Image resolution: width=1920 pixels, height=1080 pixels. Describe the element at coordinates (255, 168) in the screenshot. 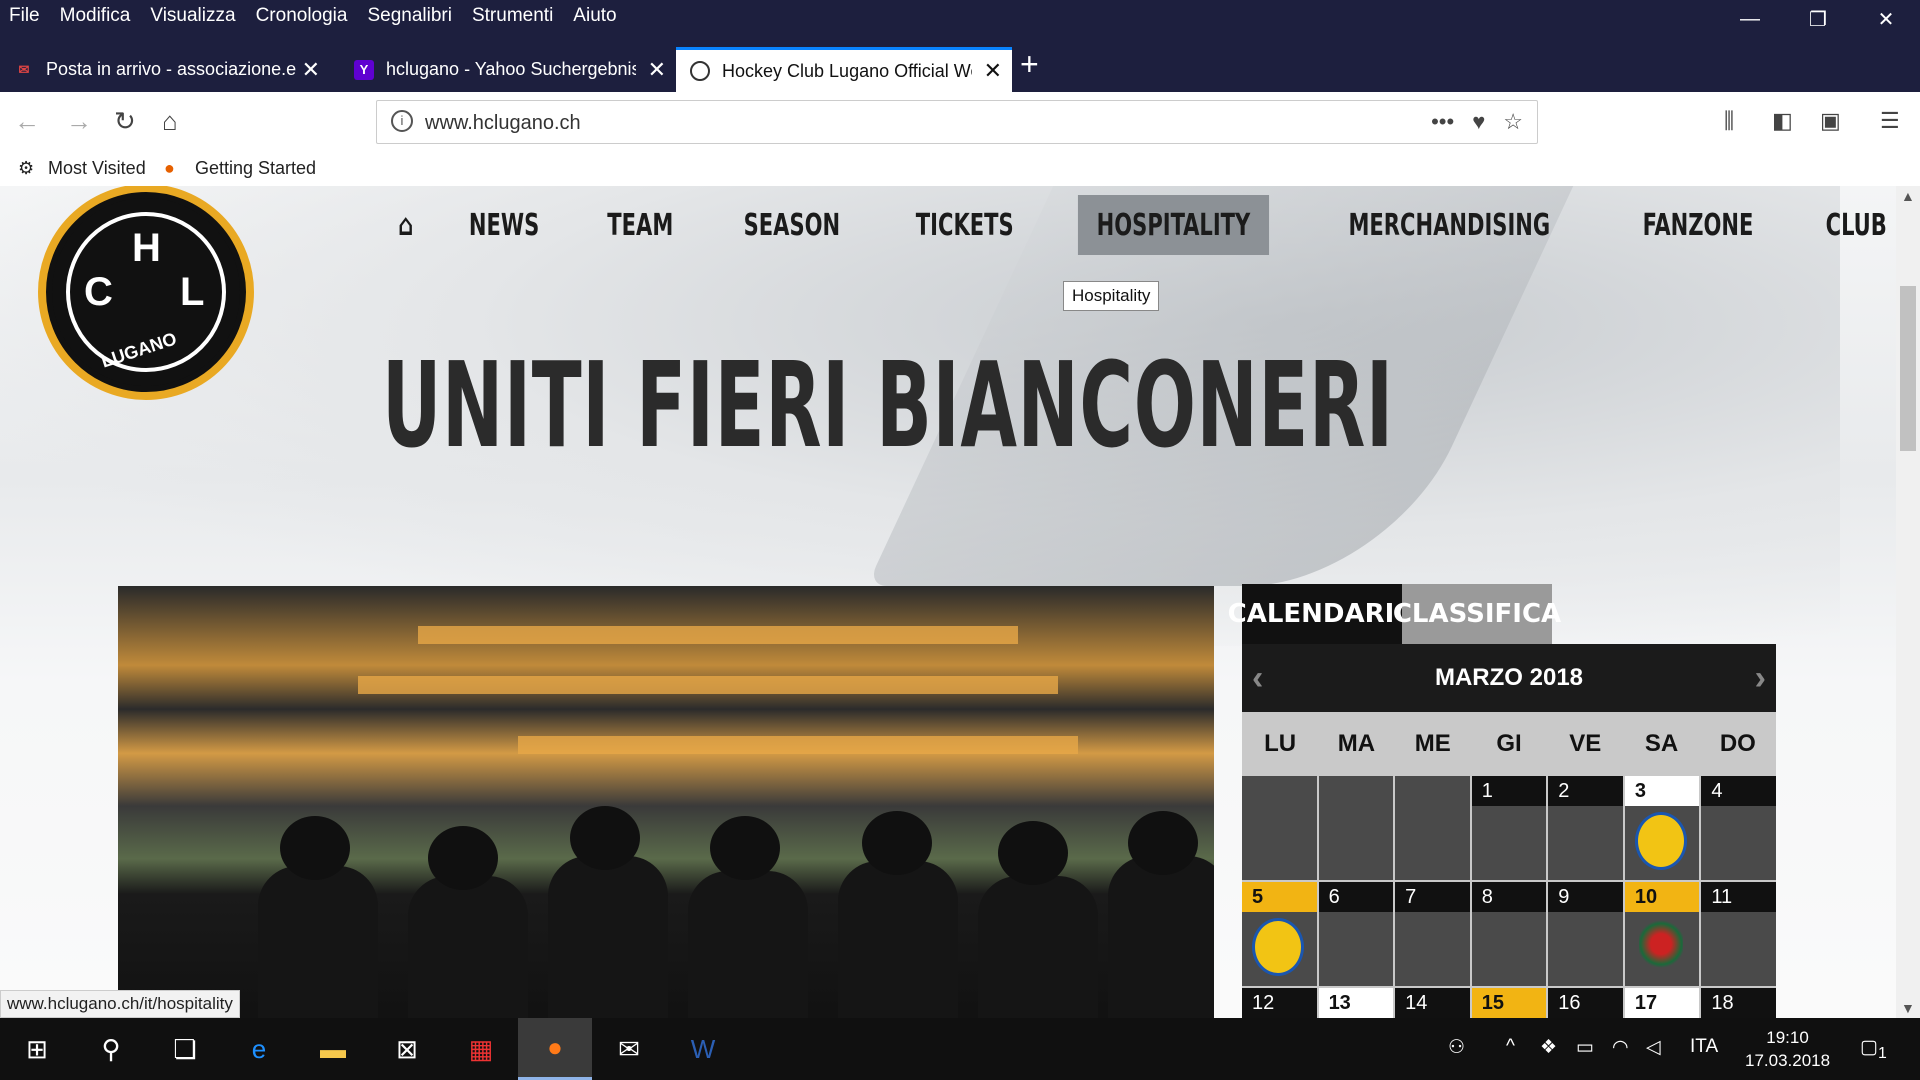

I see `bookmark-getting-started: Getting Started` at that location.